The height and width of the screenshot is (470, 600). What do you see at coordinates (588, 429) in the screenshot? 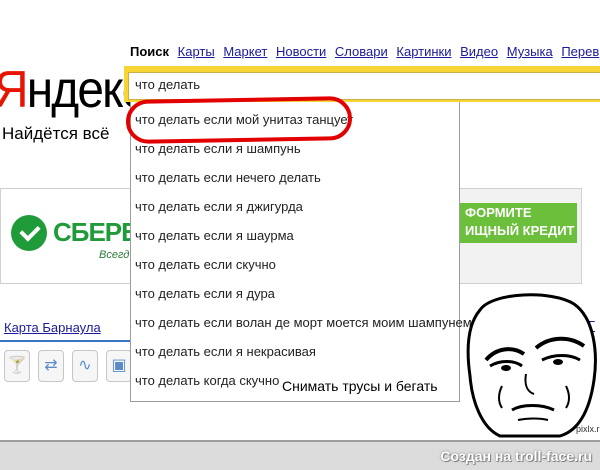
I see `watermark-text: pixlx.ru` at bounding box center [588, 429].